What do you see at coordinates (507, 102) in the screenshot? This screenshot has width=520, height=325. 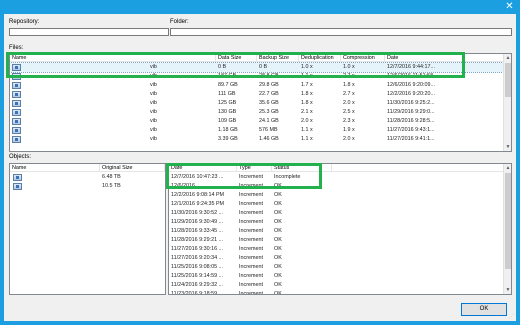 I see `files-scrollbar: ▲ ▼` at bounding box center [507, 102].